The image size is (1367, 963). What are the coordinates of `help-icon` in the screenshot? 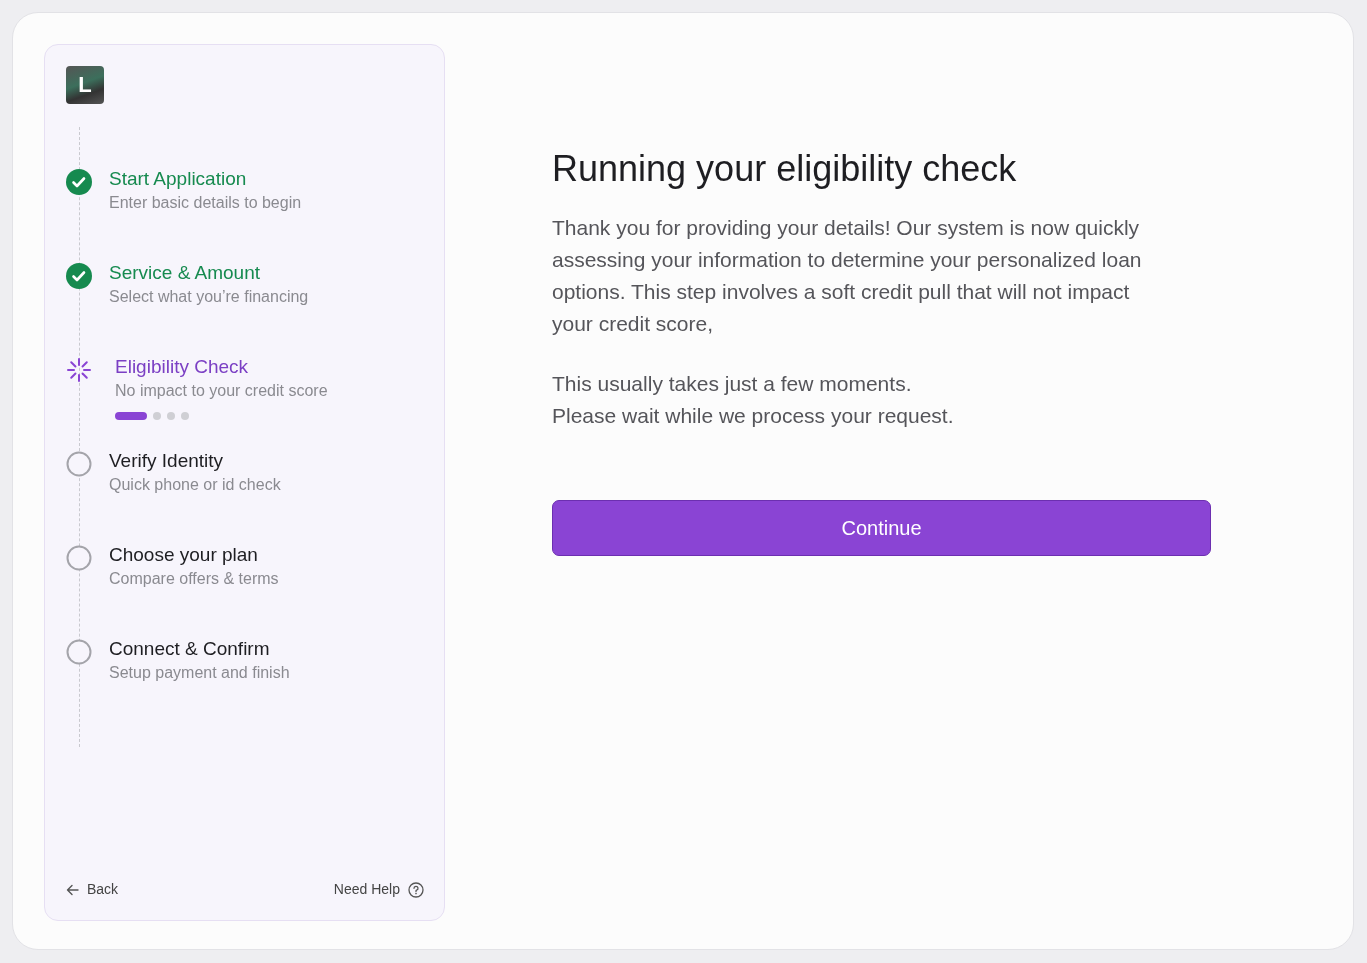 It's located at (416, 889).